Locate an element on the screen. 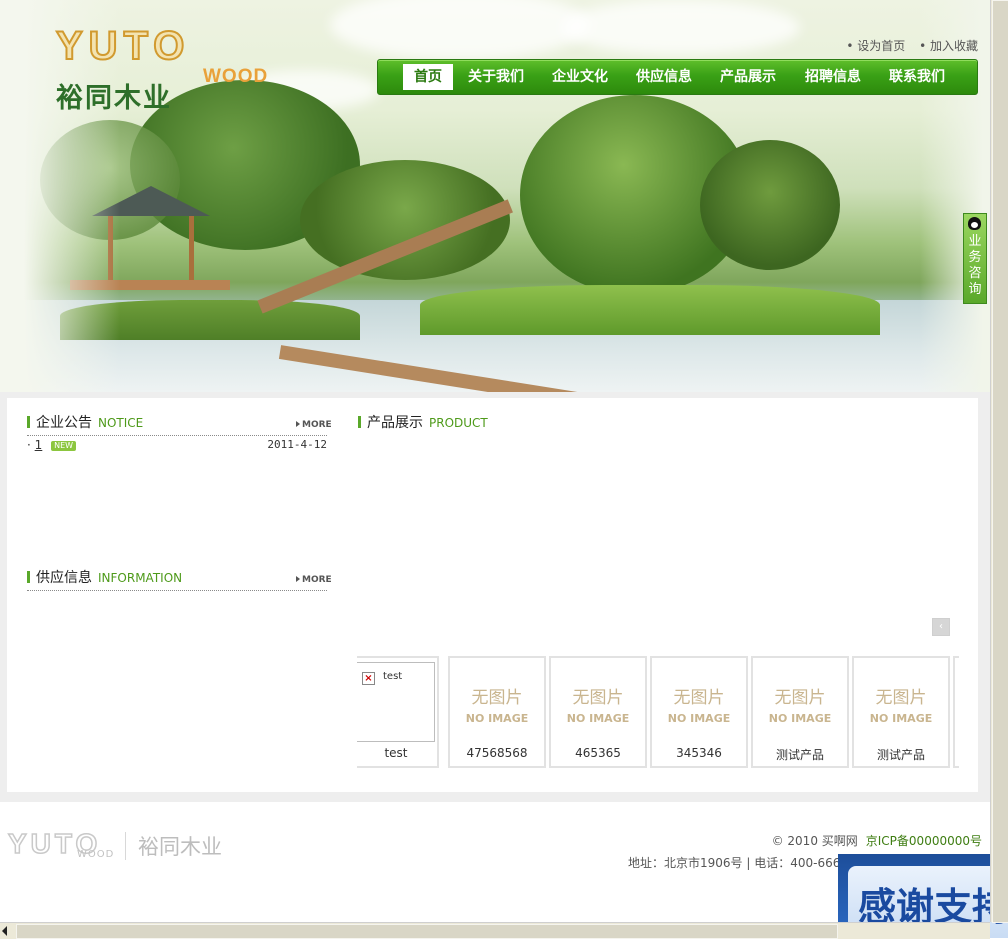  nav-item-jobs: 招聘信息 is located at coordinates (833, 77).